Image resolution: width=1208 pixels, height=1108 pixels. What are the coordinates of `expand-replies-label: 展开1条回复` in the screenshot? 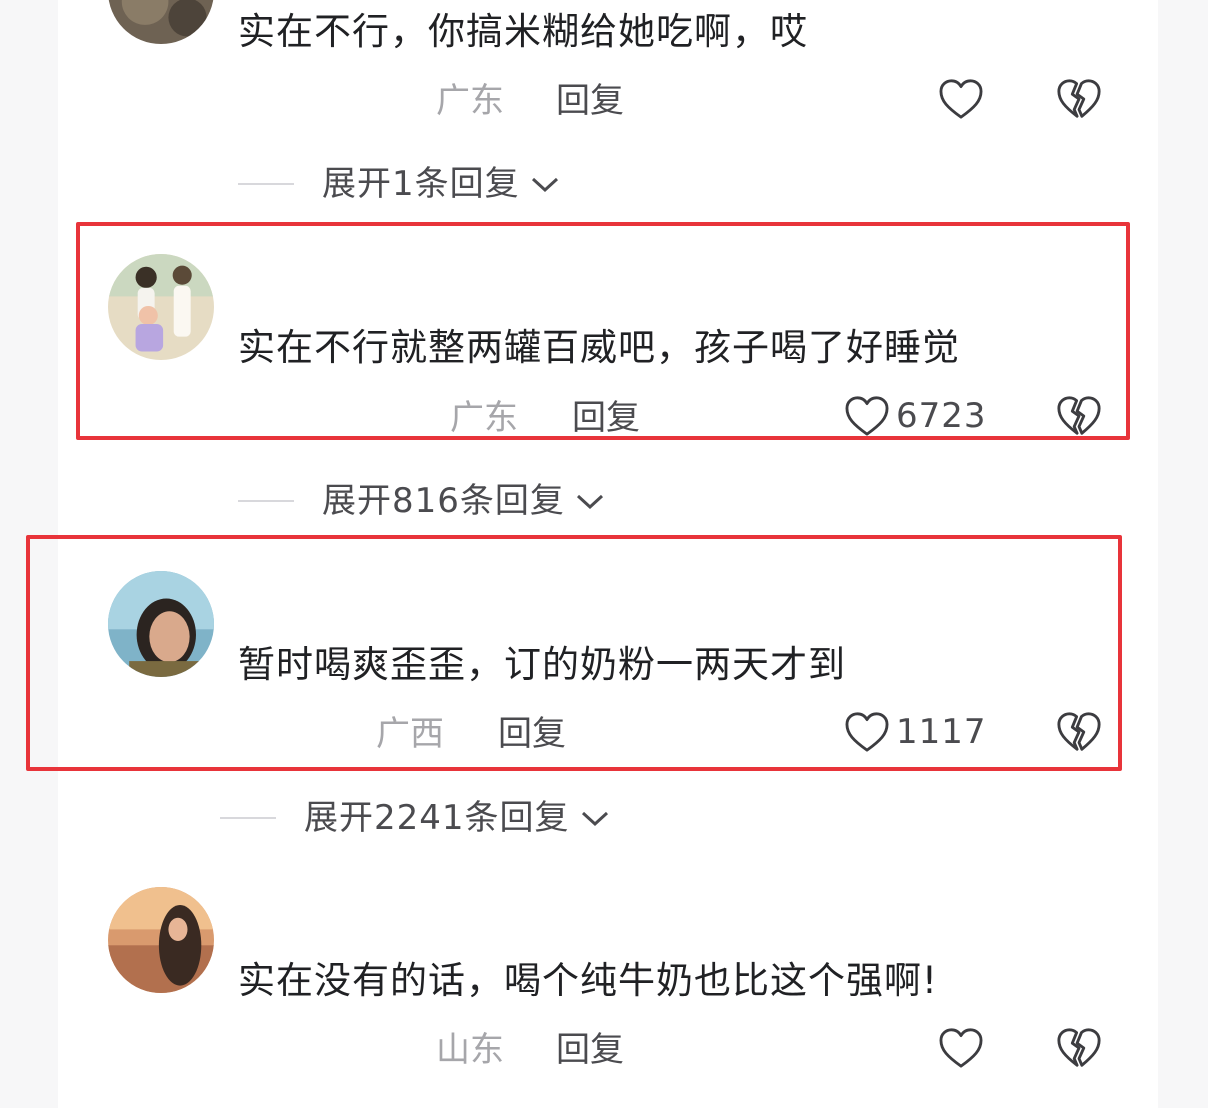 It's located at (421, 184).